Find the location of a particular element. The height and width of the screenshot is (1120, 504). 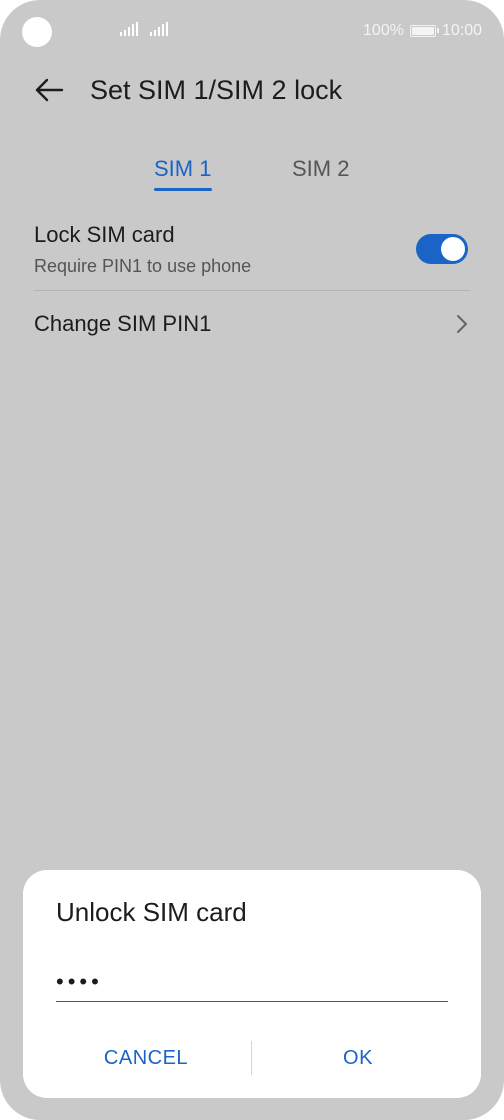

page-title: Set SIM 1/SIM 2 lock is located at coordinates (216, 90).